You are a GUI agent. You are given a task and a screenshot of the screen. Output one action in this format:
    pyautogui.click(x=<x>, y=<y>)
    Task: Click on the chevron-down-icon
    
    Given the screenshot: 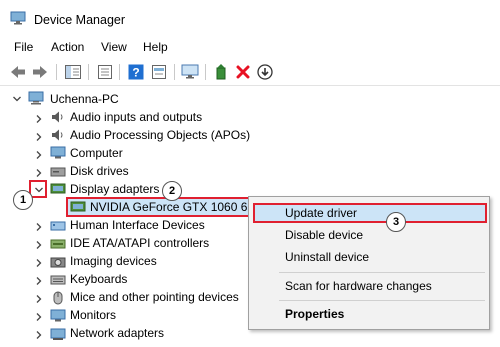 What is the action you would take?
    pyautogui.click(x=17, y=99)
    